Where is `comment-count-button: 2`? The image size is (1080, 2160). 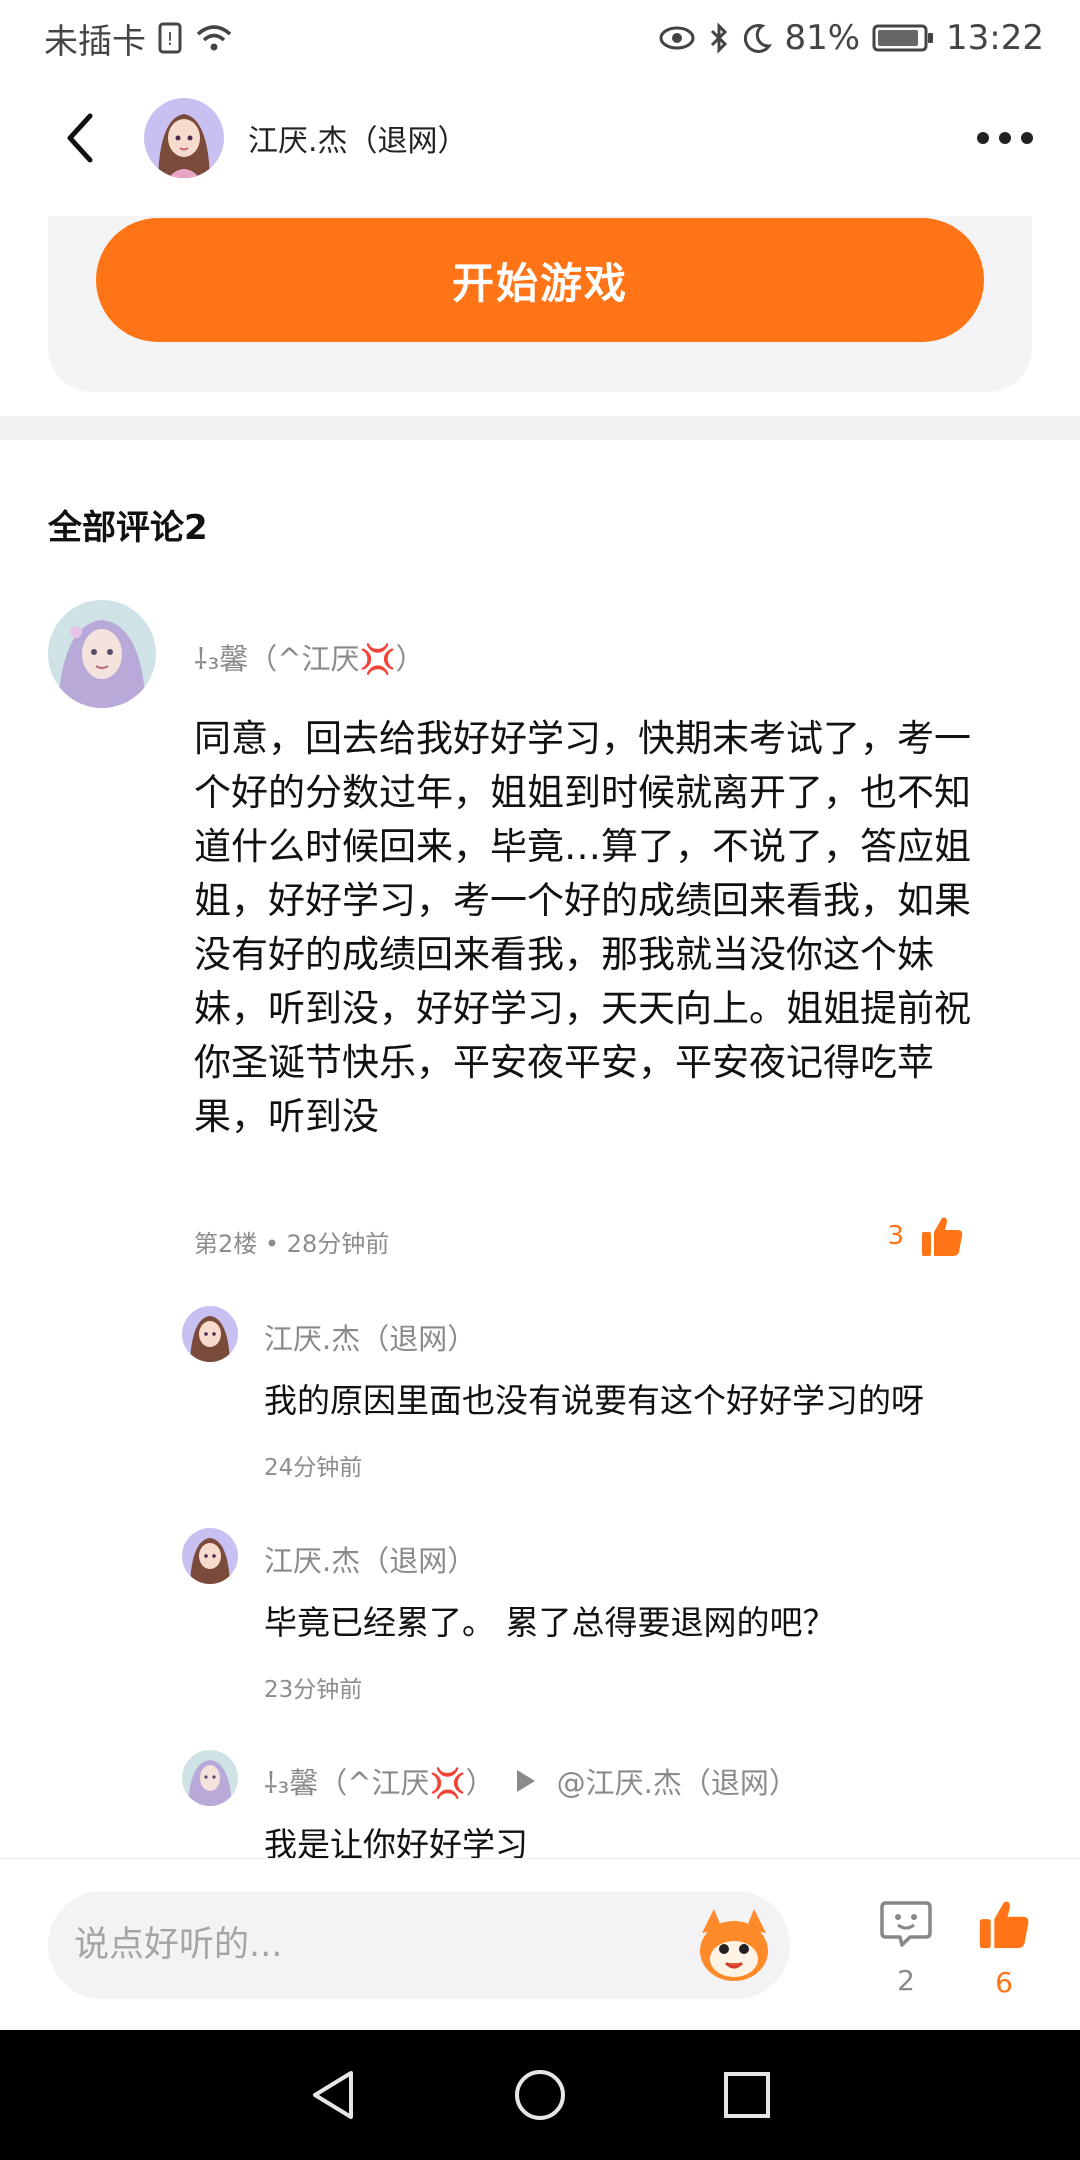
comment-count-button: 2 is located at coordinates (906, 1946).